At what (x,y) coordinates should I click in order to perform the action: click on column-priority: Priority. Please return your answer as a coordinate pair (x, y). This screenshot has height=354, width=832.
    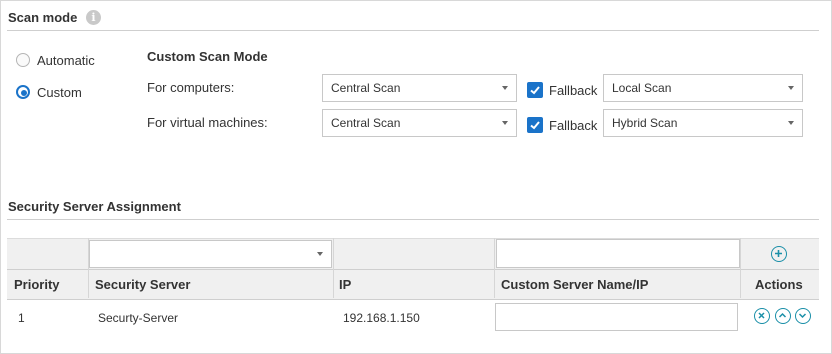
    Looking at the image, I should click on (37, 284).